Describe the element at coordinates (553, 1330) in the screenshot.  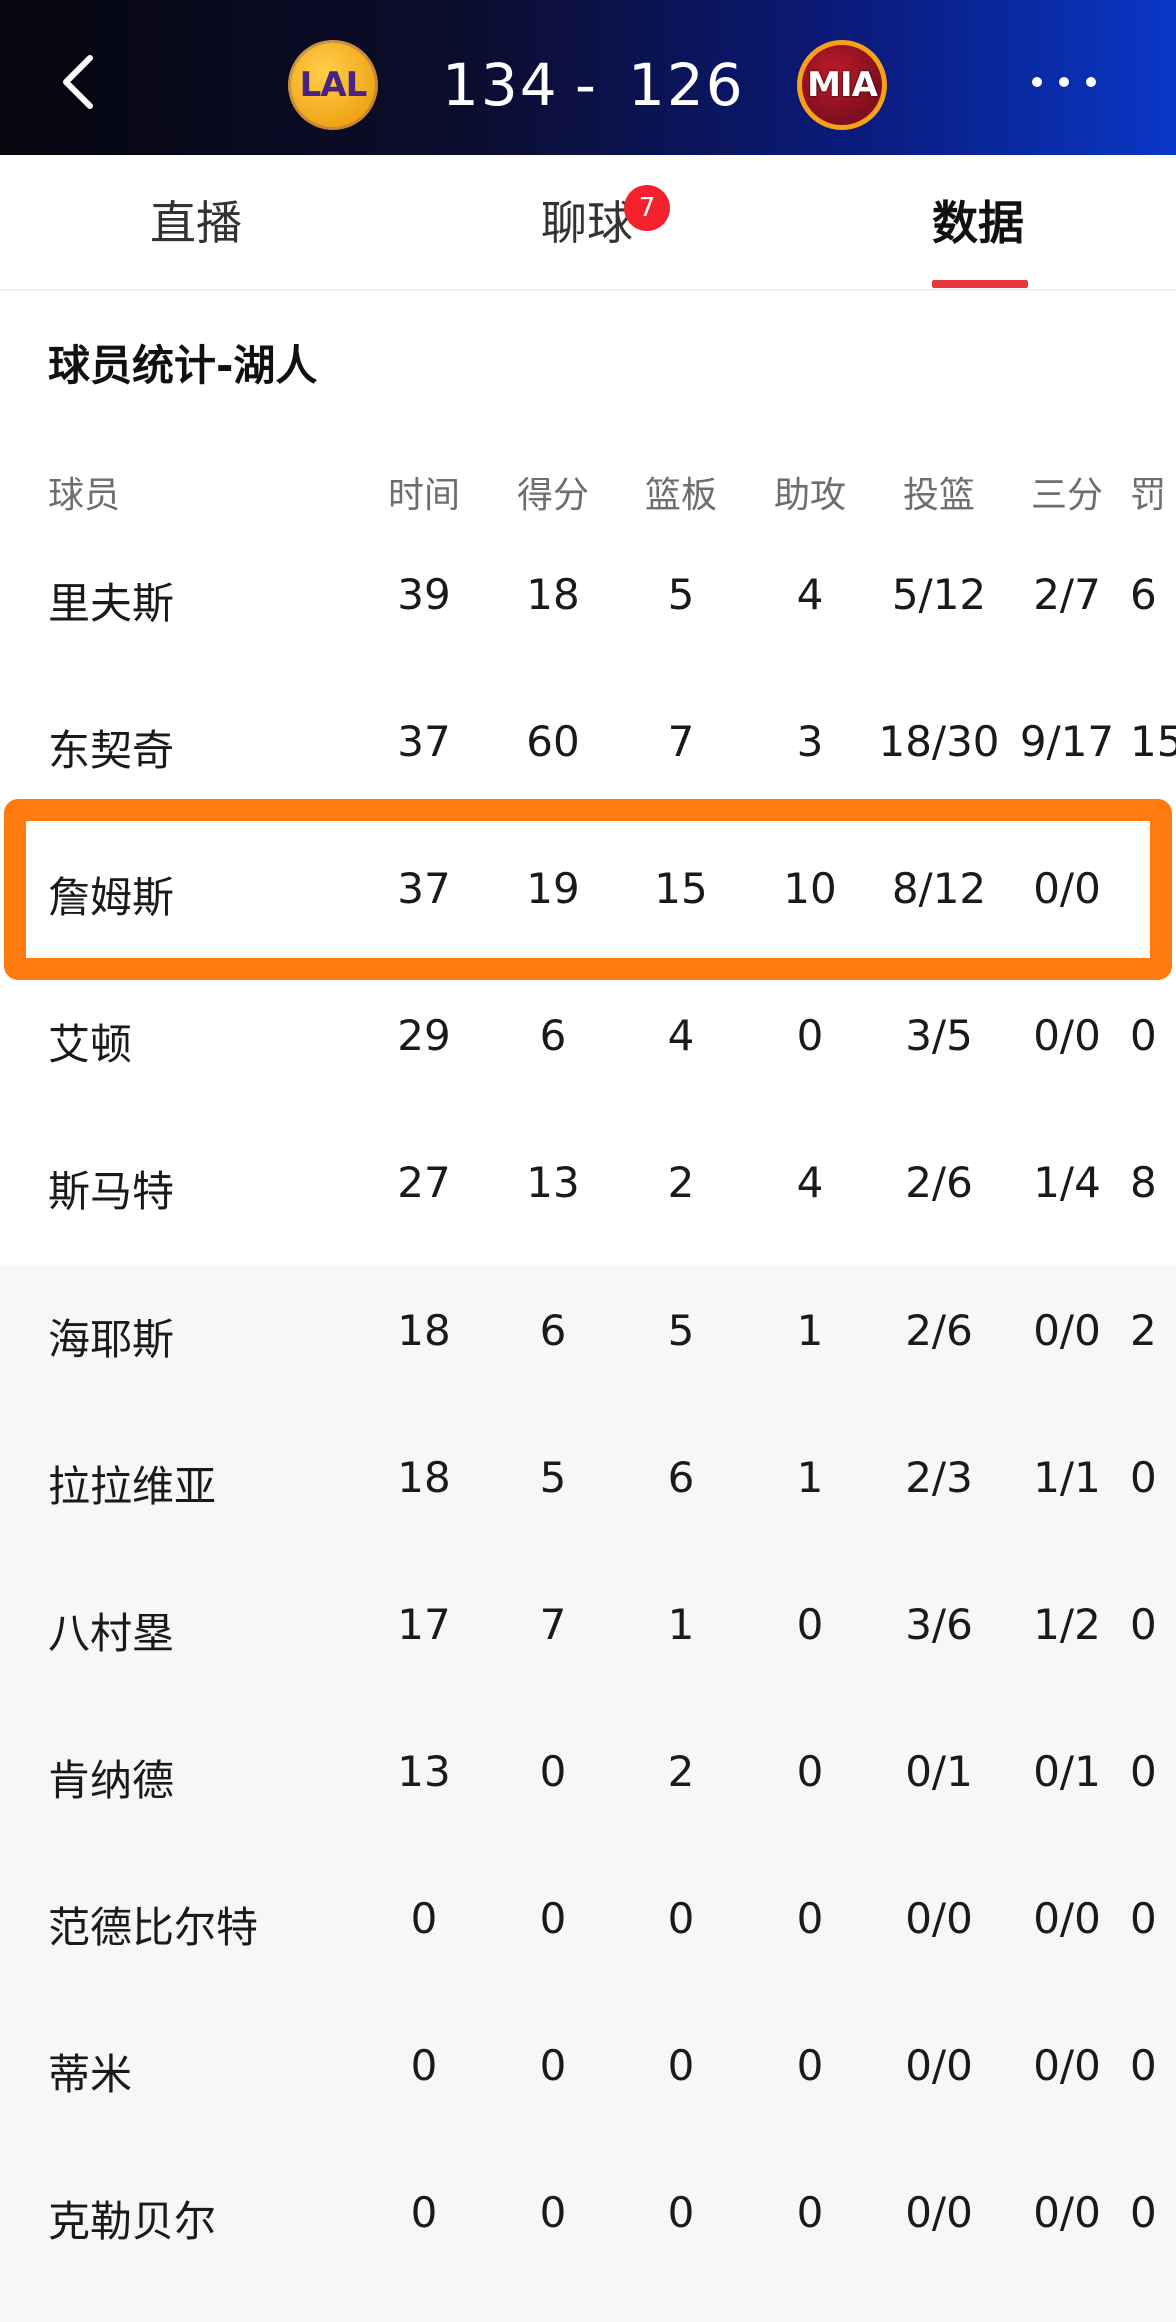
I see `stat-points: 6` at that location.